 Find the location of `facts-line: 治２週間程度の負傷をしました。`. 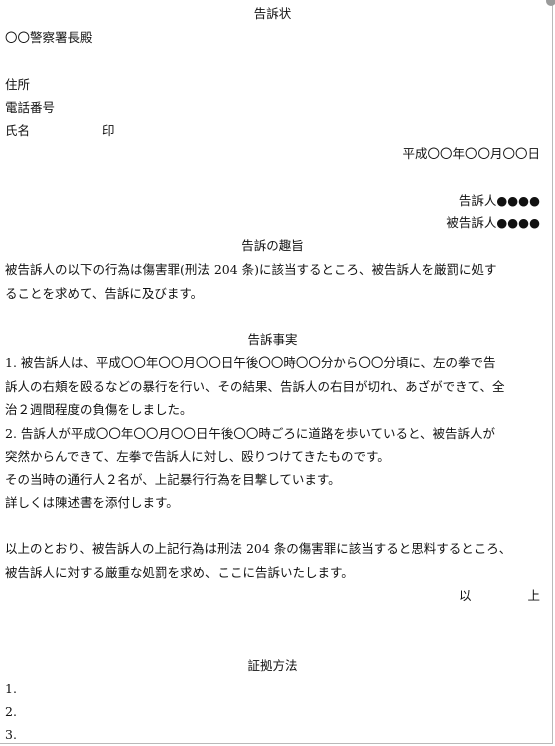

facts-line: 治２週間程度の負傷をしました。 is located at coordinates (99, 409).